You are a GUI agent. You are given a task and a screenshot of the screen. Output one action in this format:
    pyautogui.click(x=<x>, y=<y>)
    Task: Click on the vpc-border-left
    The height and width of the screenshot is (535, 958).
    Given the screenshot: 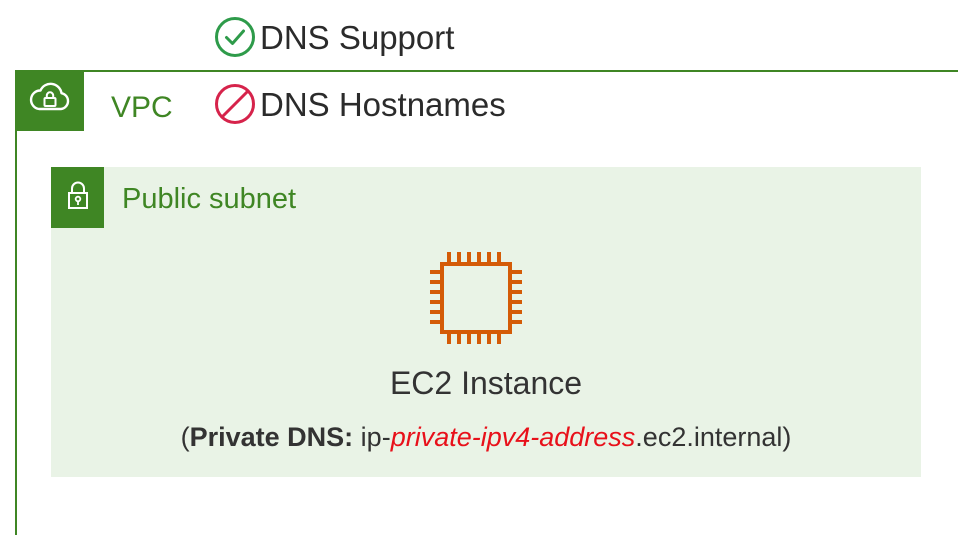 What is the action you would take?
    pyautogui.click(x=16, y=302)
    